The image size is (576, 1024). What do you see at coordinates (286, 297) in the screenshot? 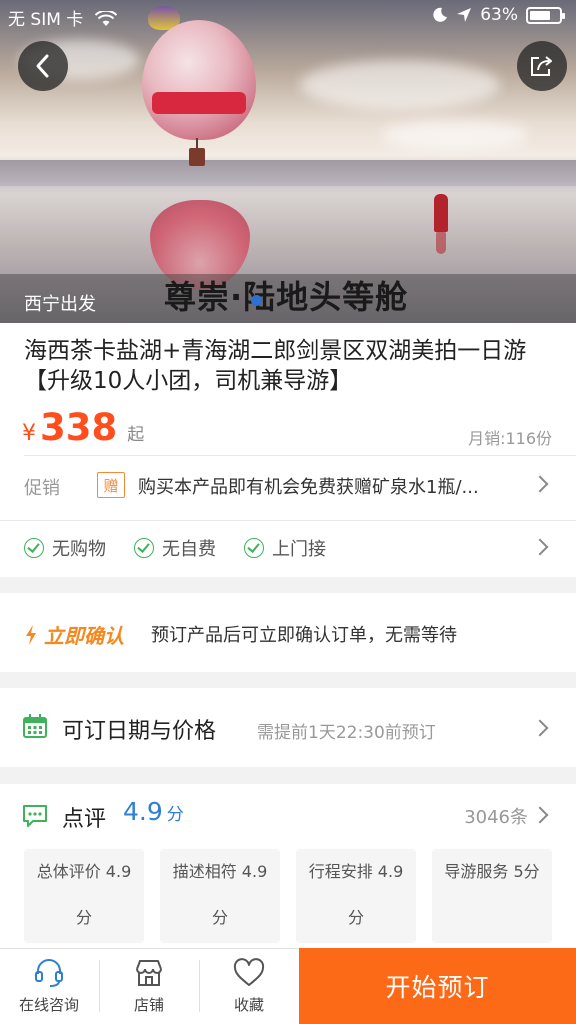
I see `hero-tagline: 尊崇·陆地头等舱` at bounding box center [286, 297].